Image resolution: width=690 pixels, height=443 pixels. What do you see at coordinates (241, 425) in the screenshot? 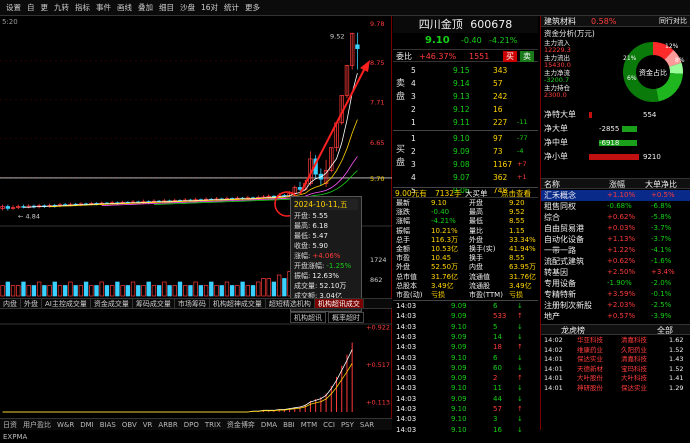
I see `bottom-tab: 资金博弈` at bounding box center [241, 425].